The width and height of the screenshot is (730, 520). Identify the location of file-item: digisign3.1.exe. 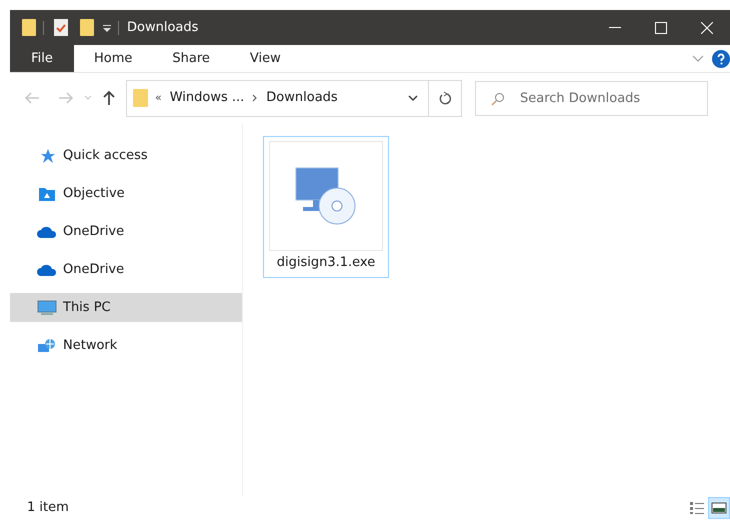
(326, 207).